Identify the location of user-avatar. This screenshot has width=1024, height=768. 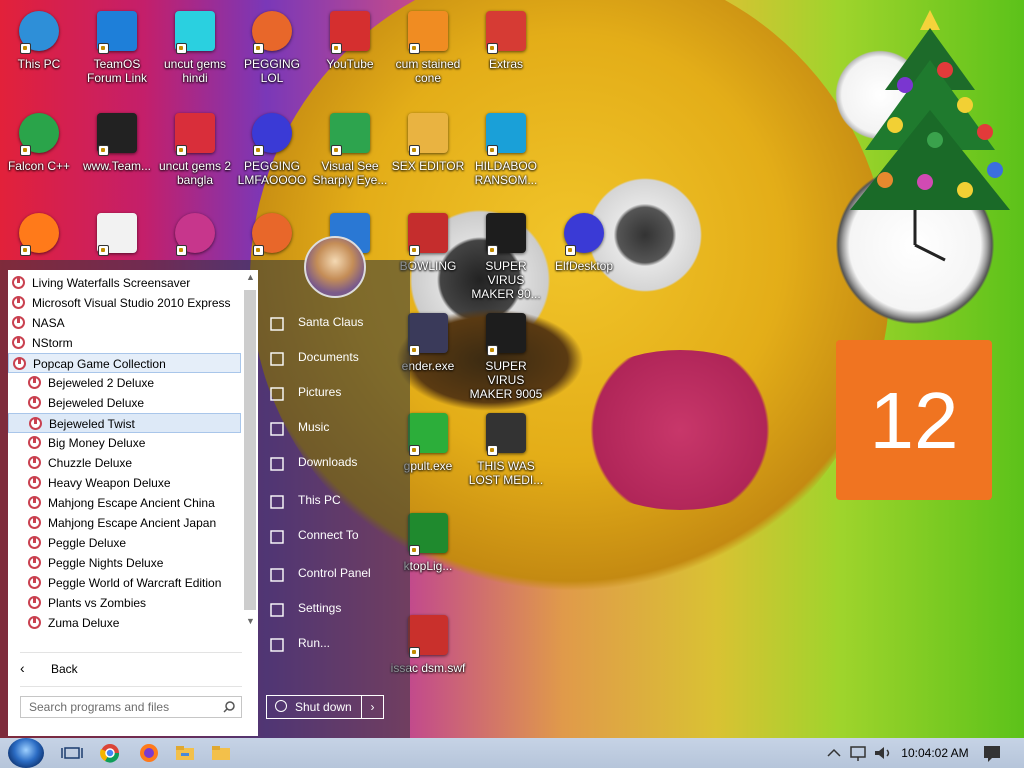
(335, 267).